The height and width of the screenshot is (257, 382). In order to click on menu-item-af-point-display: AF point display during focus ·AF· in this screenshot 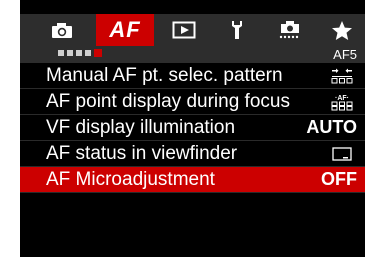, I will do `click(192, 102)`.